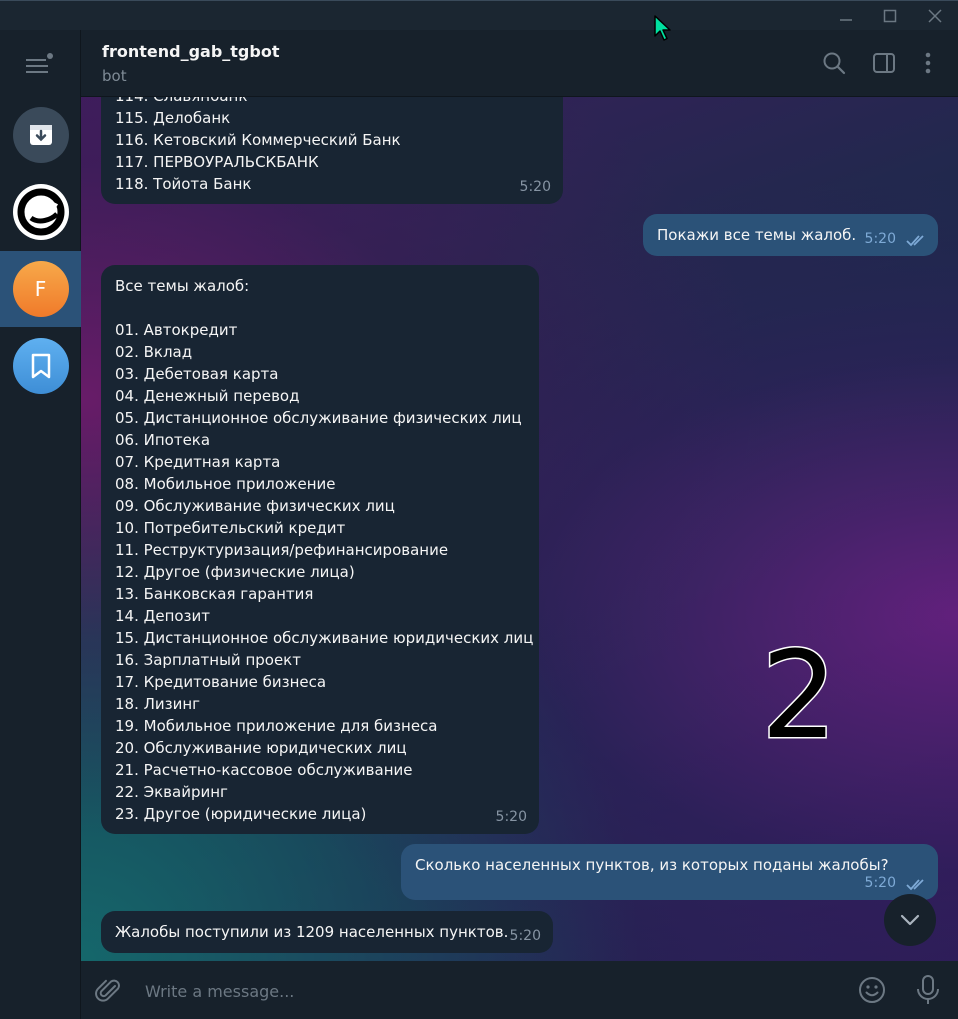  I want to click on saved-messages, so click(40, 366).